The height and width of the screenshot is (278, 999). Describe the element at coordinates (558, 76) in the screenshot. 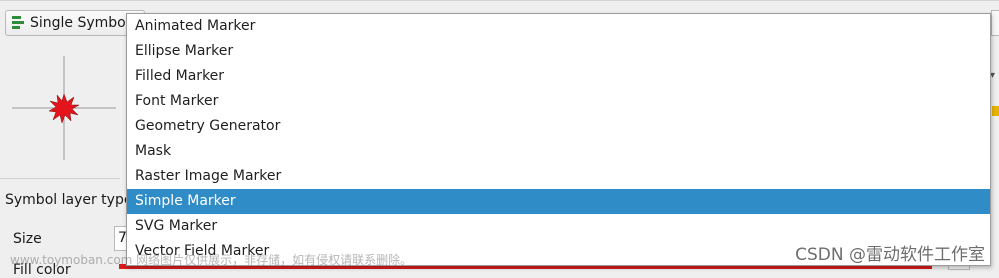

I see `dropdown-item-filled-marker: Filled Marker` at that location.